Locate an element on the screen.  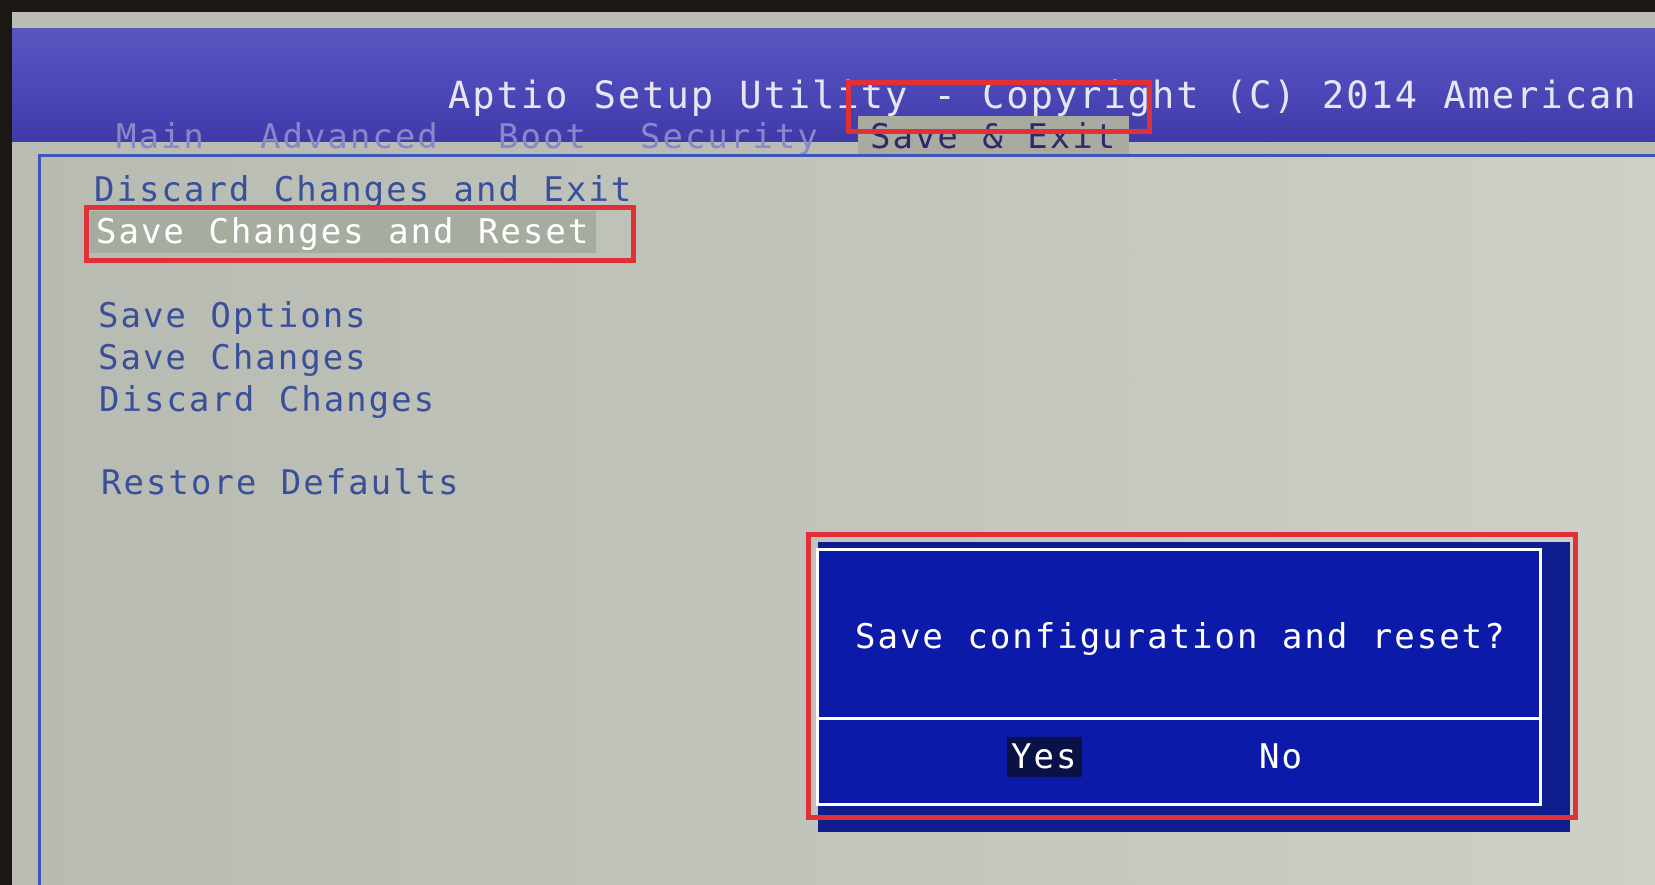
tab-advanced: Advanced is located at coordinates (350, 137).